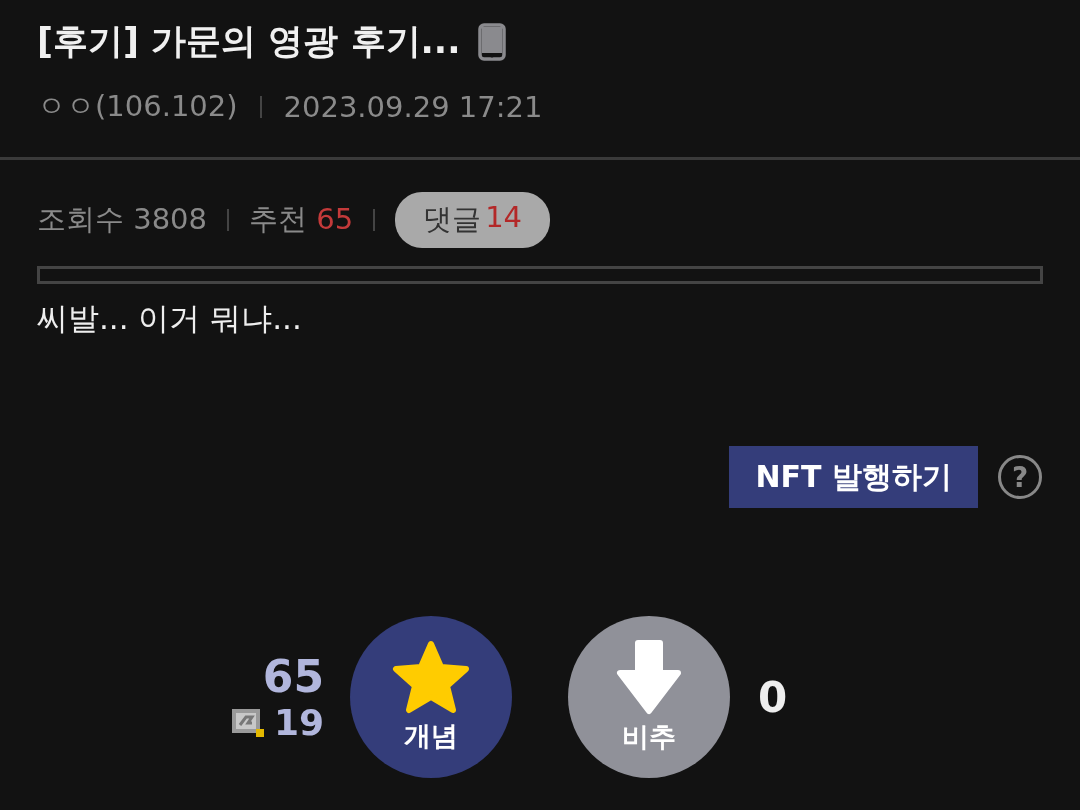 Image resolution: width=1080 pixels, height=810 pixels. What do you see at coordinates (301, 219) in the screenshot?
I see `stat-count: 추천 65` at bounding box center [301, 219].